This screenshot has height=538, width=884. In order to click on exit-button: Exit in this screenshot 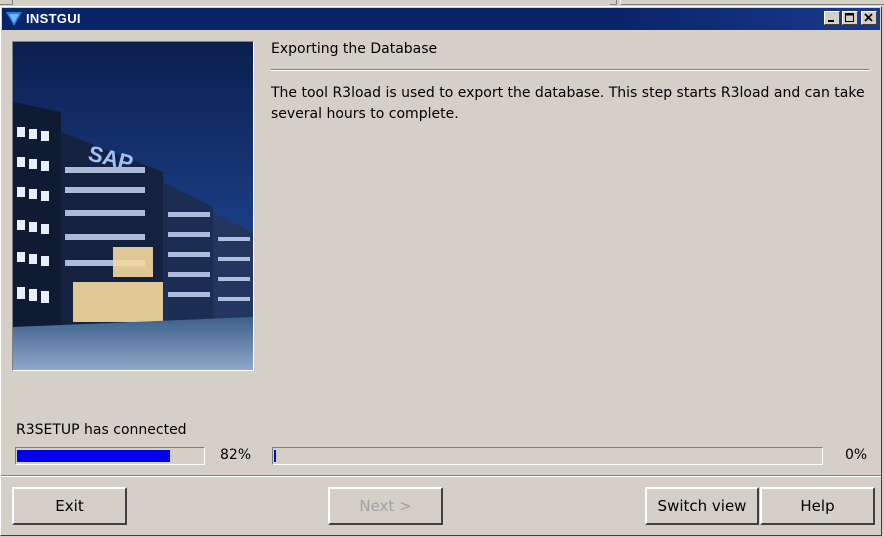, I will do `click(69, 506)`.